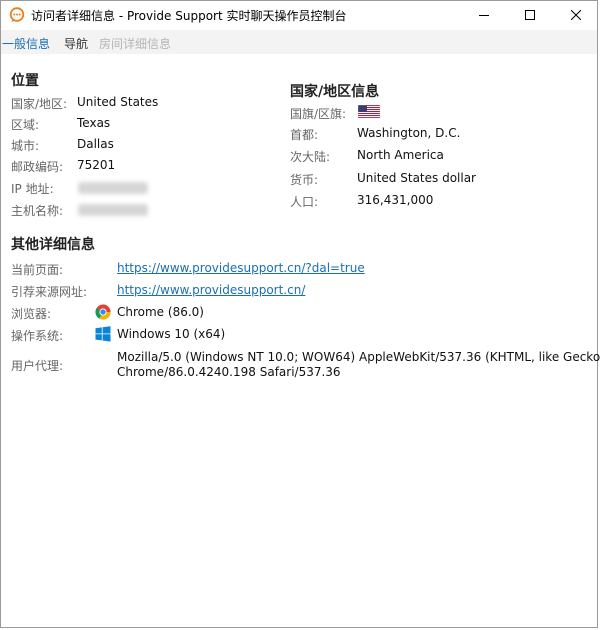 The height and width of the screenshot is (630, 600). I want to click on user-agent-line-2: Chrome/86.0.4240.198 Safari/537.36, so click(229, 372).